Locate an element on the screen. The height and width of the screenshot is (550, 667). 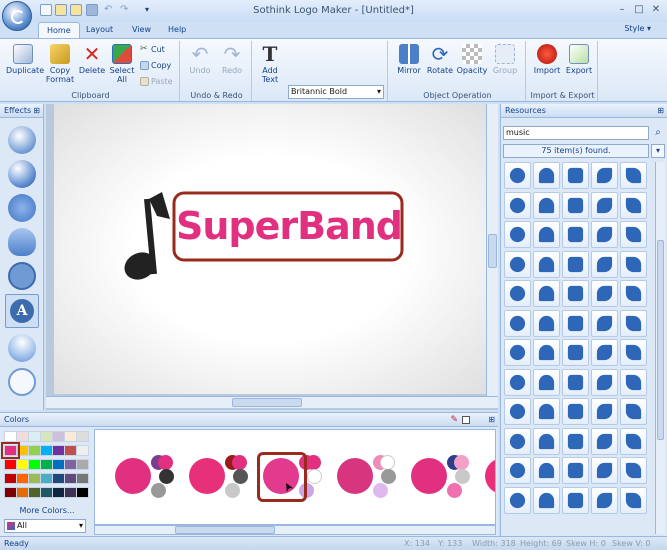
rotate-button: ⟳ Rotate is located at coordinates (440, 59).